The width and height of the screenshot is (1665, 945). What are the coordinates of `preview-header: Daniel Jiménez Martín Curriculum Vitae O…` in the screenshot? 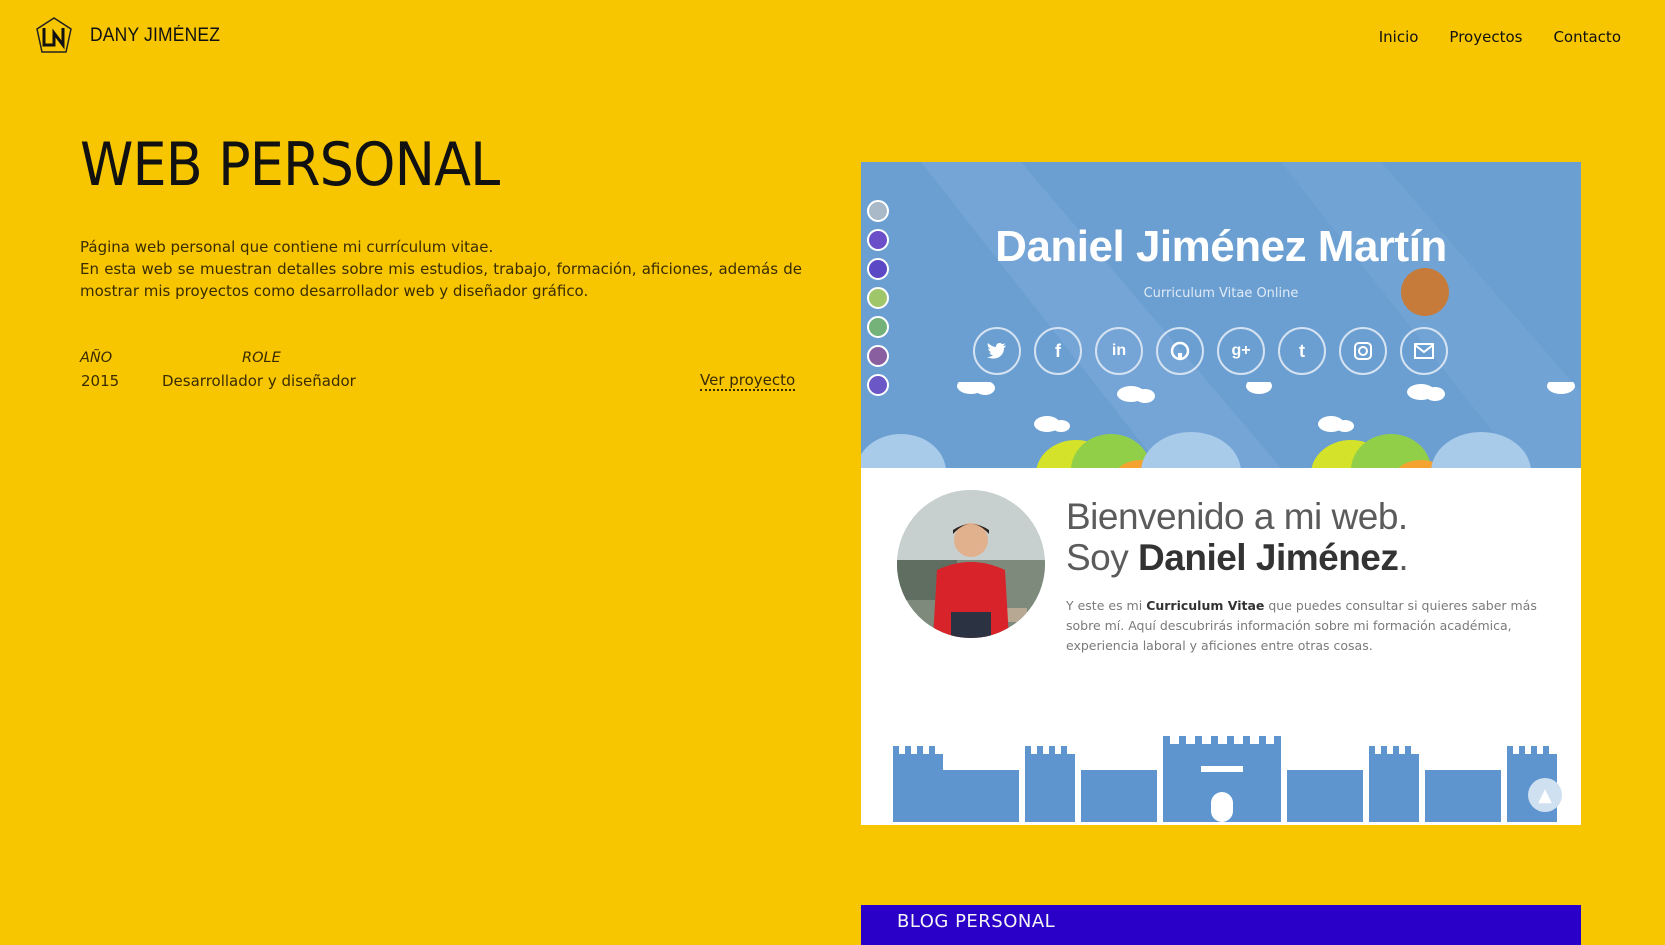 It's located at (1221, 315).